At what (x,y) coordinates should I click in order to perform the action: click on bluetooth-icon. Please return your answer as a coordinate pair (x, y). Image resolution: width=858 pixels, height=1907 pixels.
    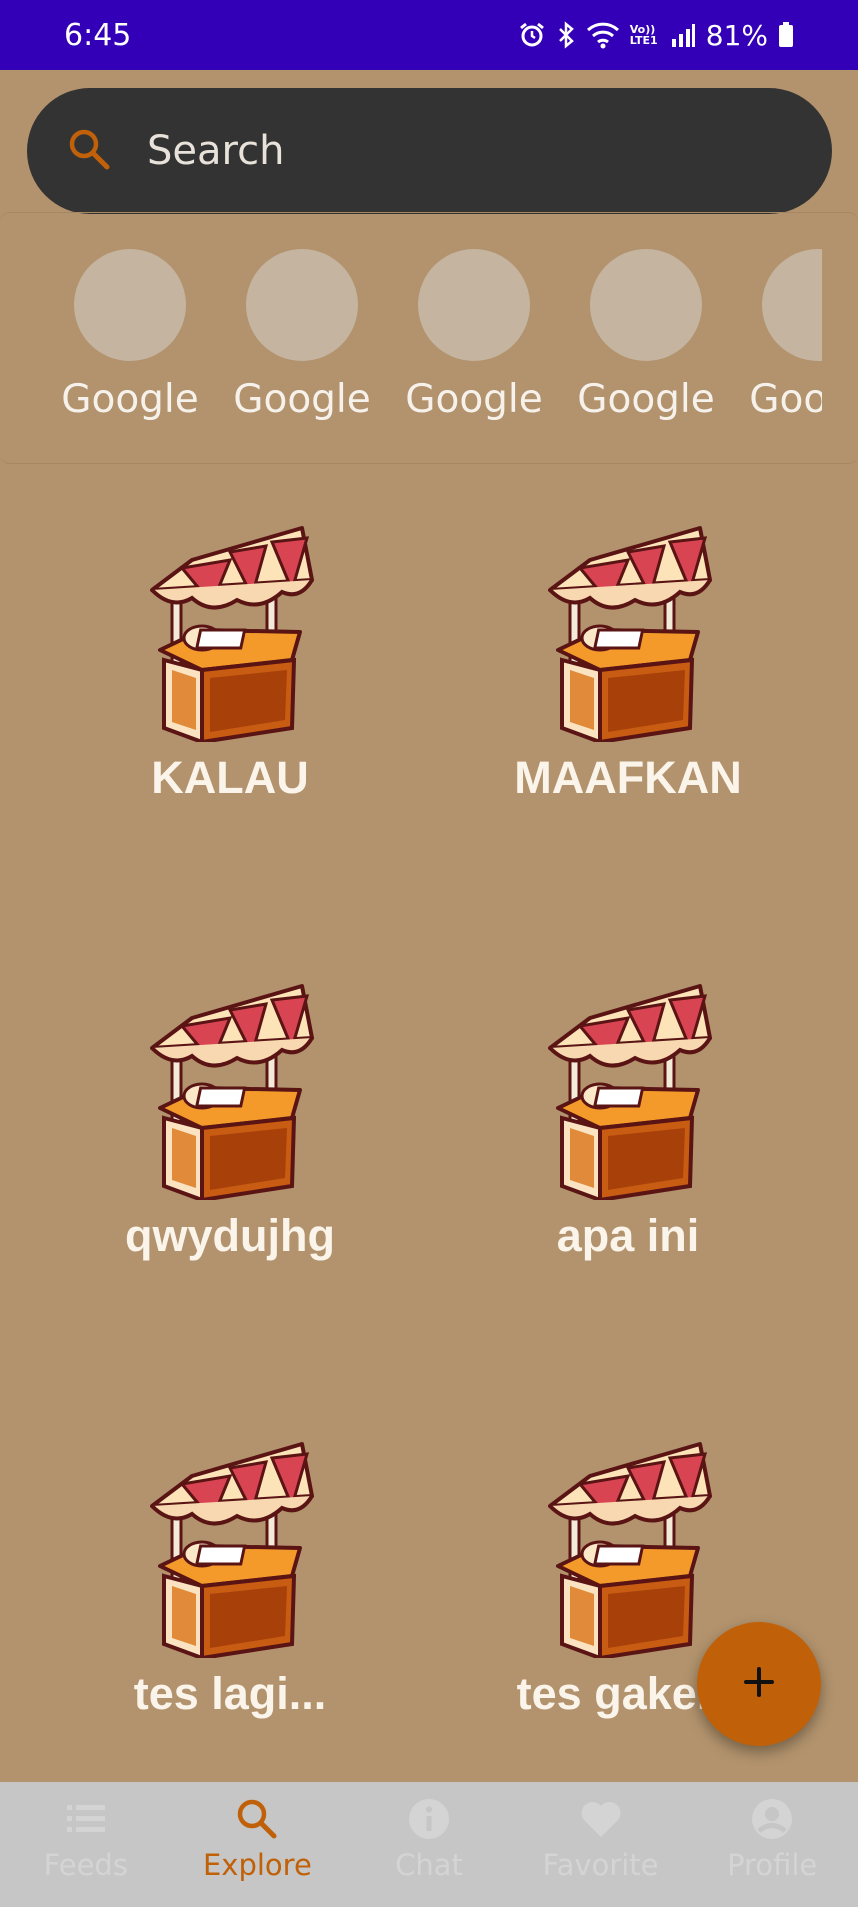
    Looking at the image, I should click on (566, 35).